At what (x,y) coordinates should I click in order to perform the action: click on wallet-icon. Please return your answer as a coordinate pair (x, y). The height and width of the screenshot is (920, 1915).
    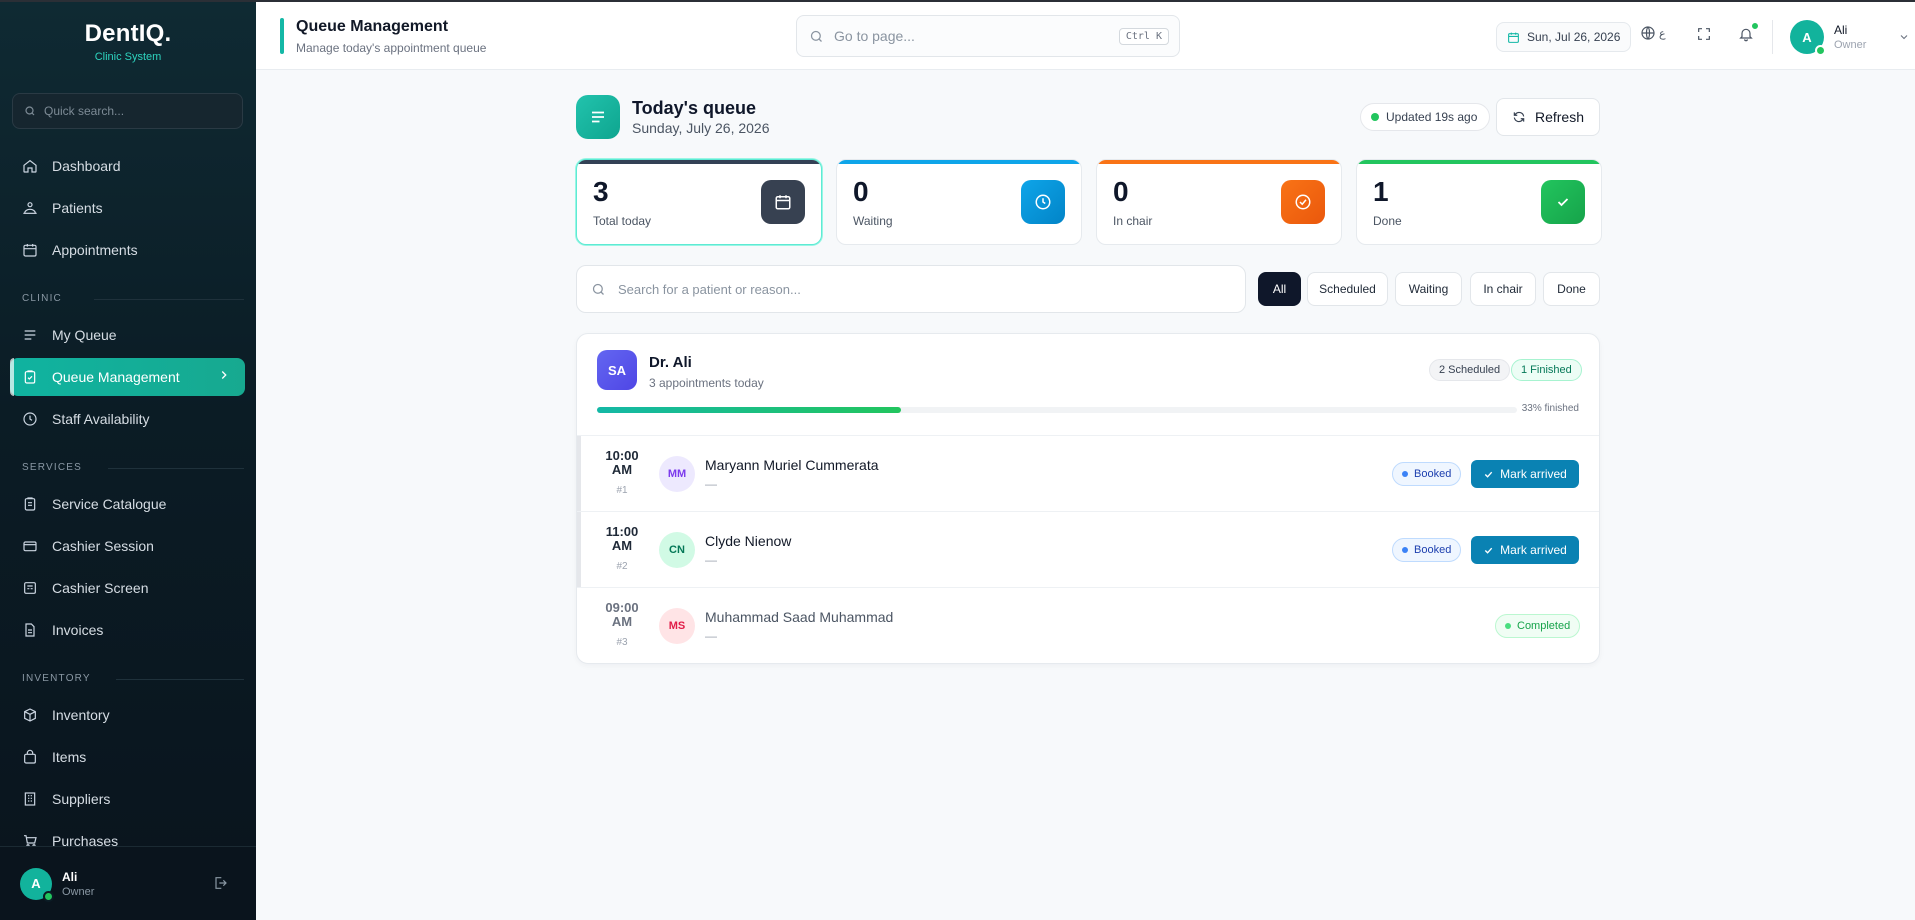
    Looking at the image, I should click on (30, 546).